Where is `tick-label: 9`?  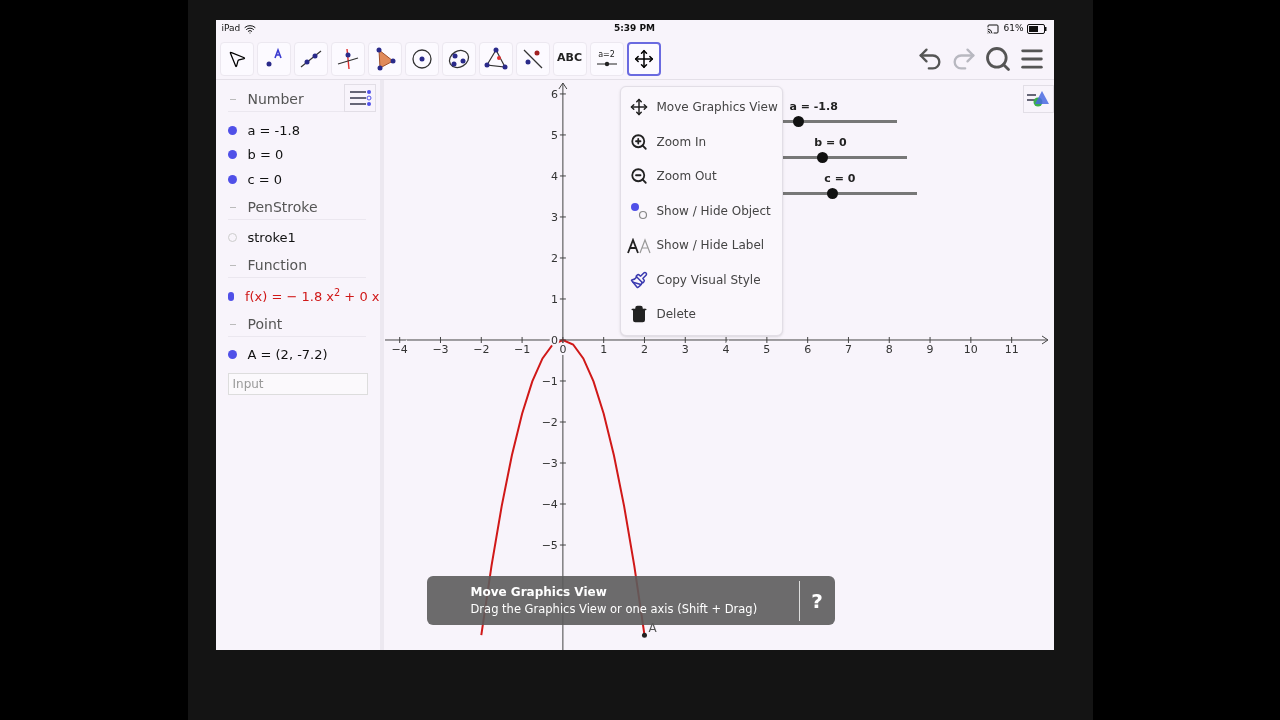
tick-label: 9 is located at coordinates (930, 349).